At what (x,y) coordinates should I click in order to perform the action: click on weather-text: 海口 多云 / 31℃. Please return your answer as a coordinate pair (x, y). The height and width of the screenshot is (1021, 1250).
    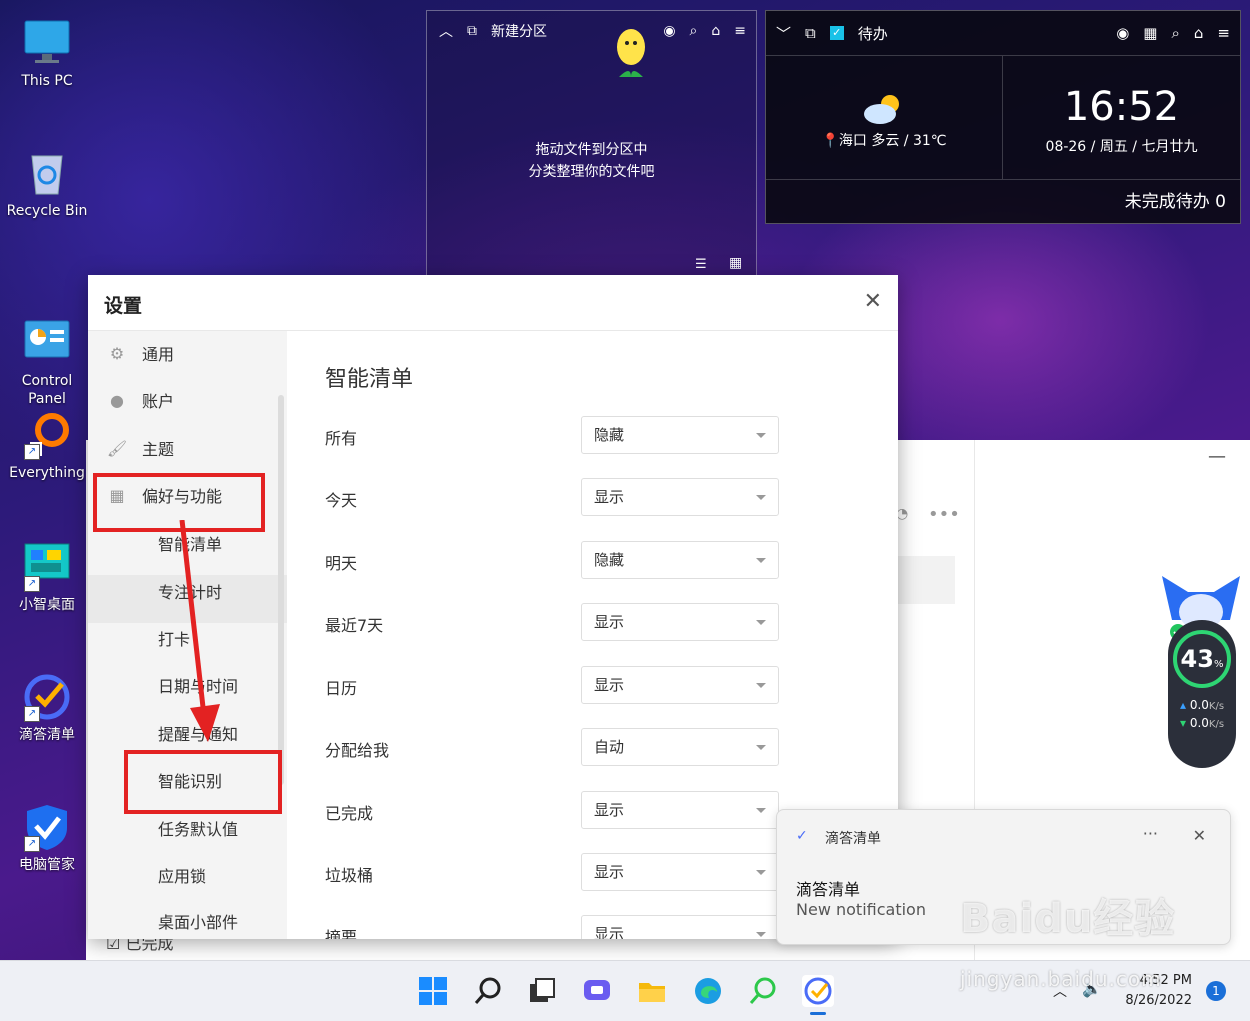
    Looking at the image, I should click on (892, 141).